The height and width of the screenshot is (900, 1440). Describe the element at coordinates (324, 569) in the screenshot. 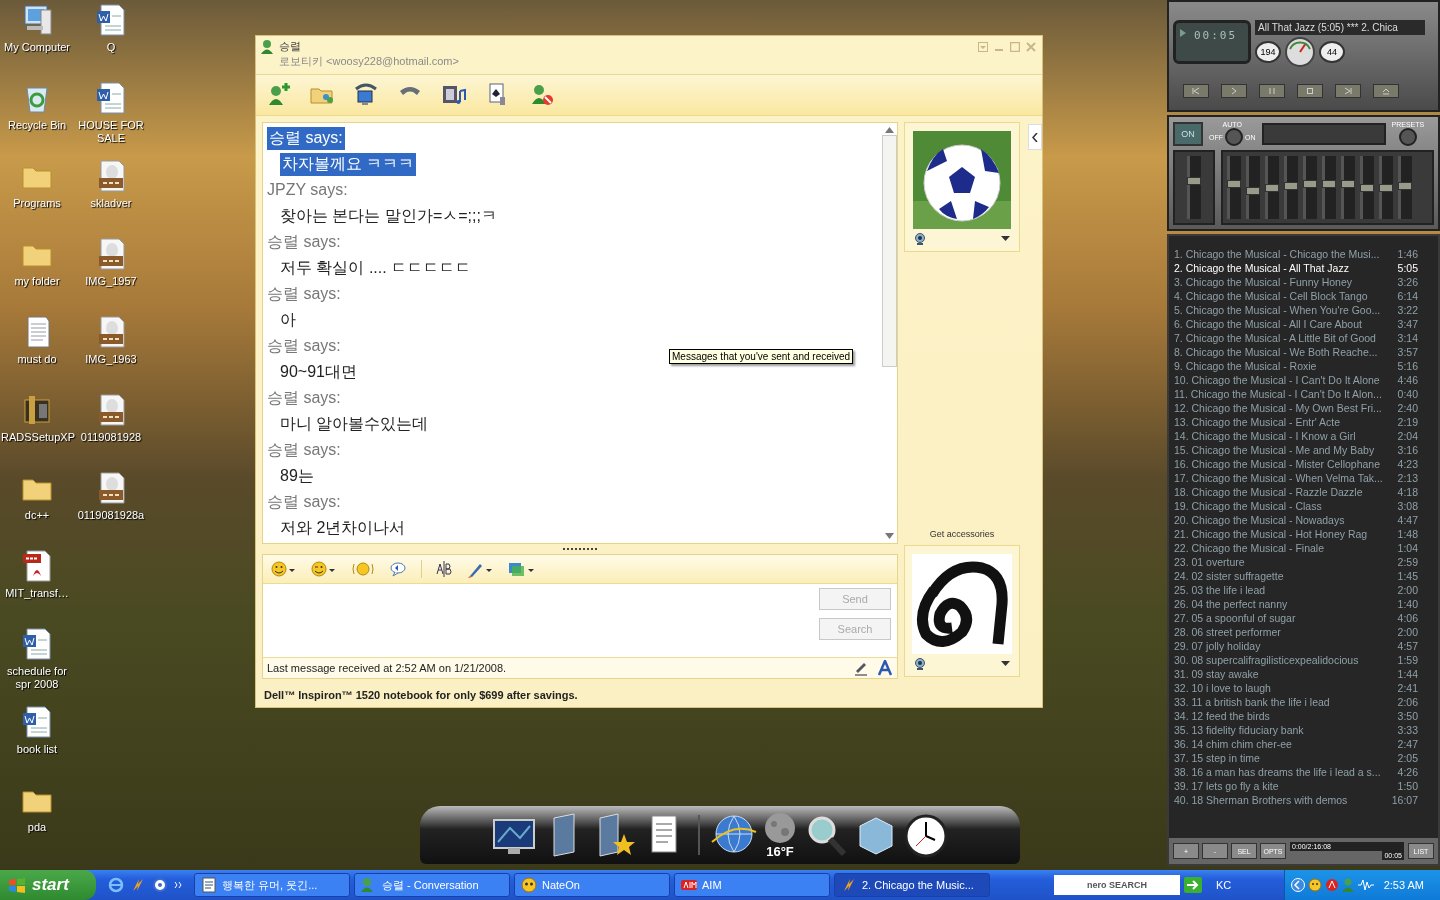

I see `wink-menu-icon` at that location.